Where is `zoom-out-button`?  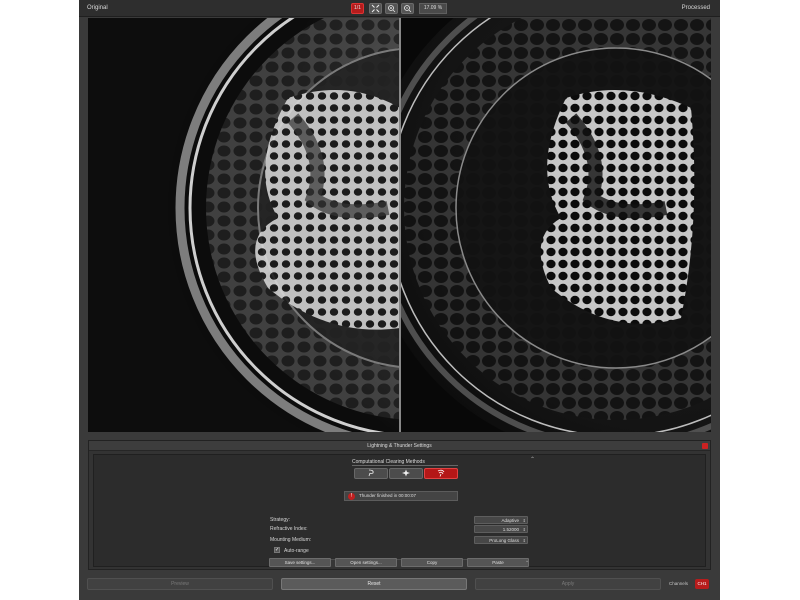
zoom-out-button is located at coordinates (407, 8).